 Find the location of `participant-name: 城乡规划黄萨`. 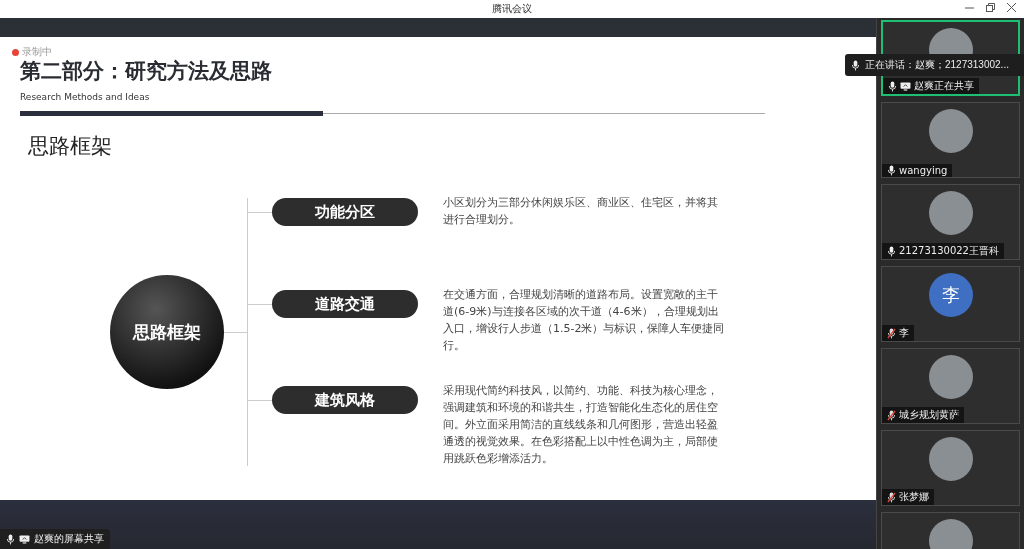

participant-name: 城乡规划黄萨 is located at coordinates (923, 415).